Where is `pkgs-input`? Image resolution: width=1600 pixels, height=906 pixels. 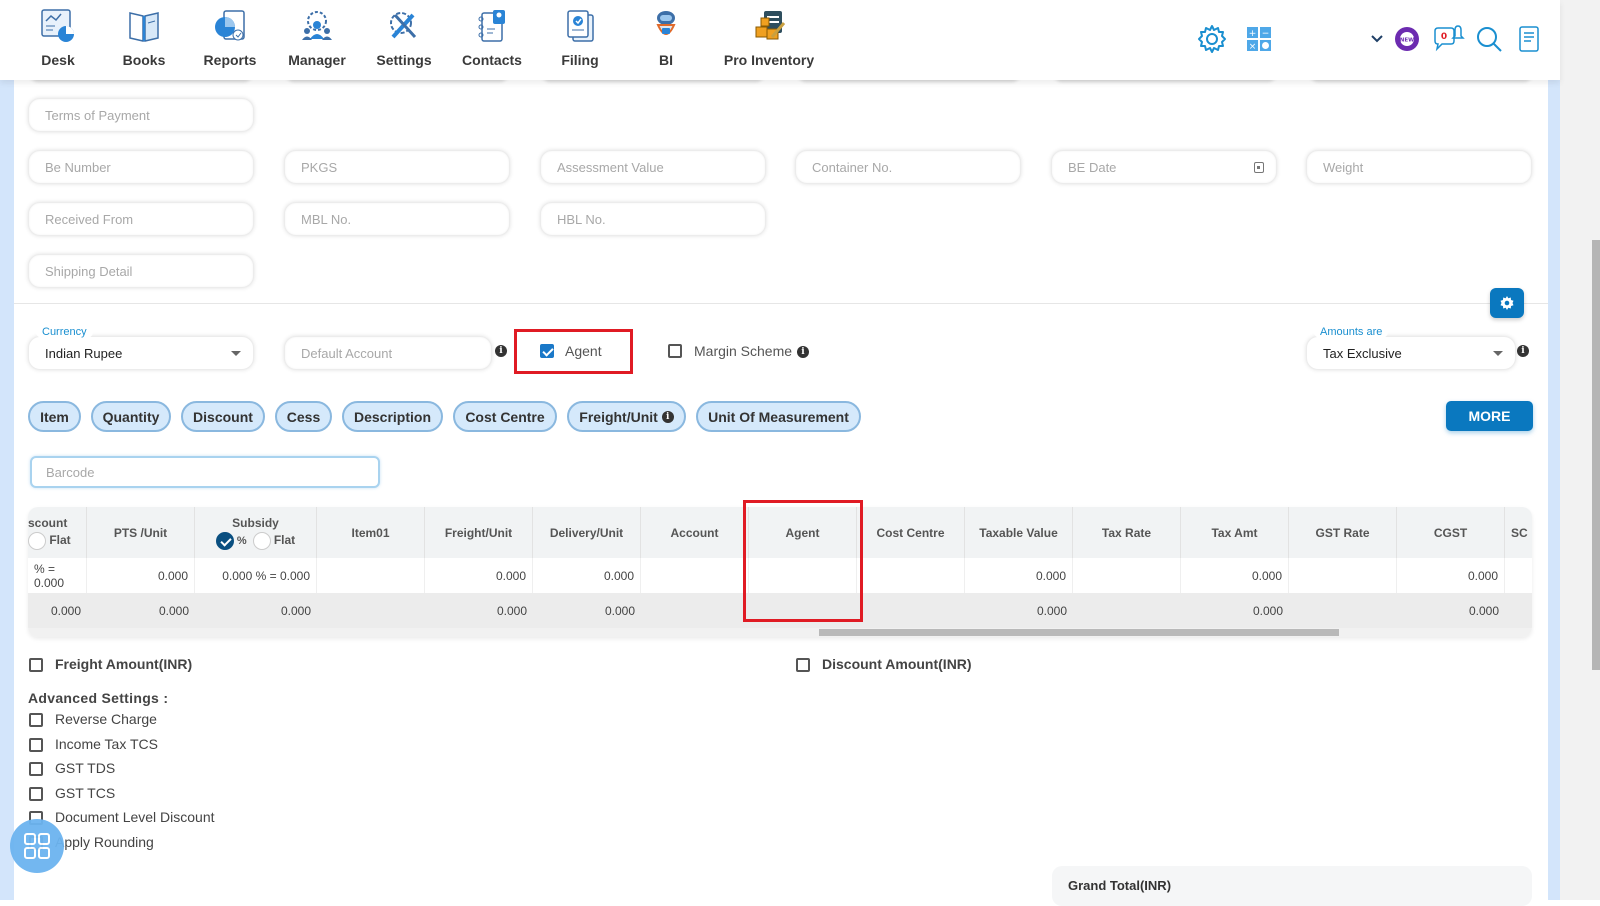 pkgs-input is located at coordinates (397, 167).